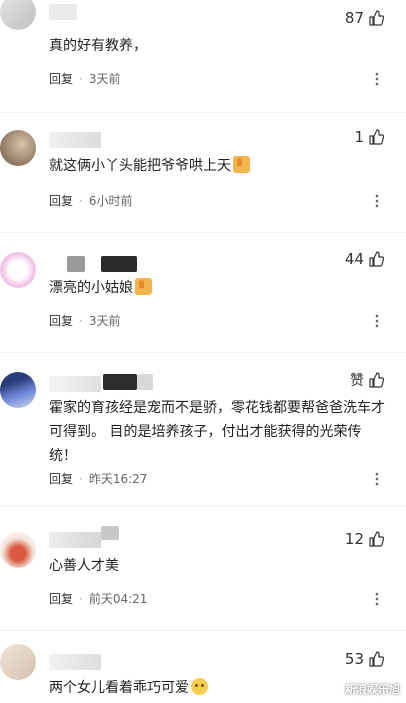 The height and width of the screenshot is (703, 406). Describe the element at coordinates (354, 259) in the screenshot. I see `like-count: 44` at that location.